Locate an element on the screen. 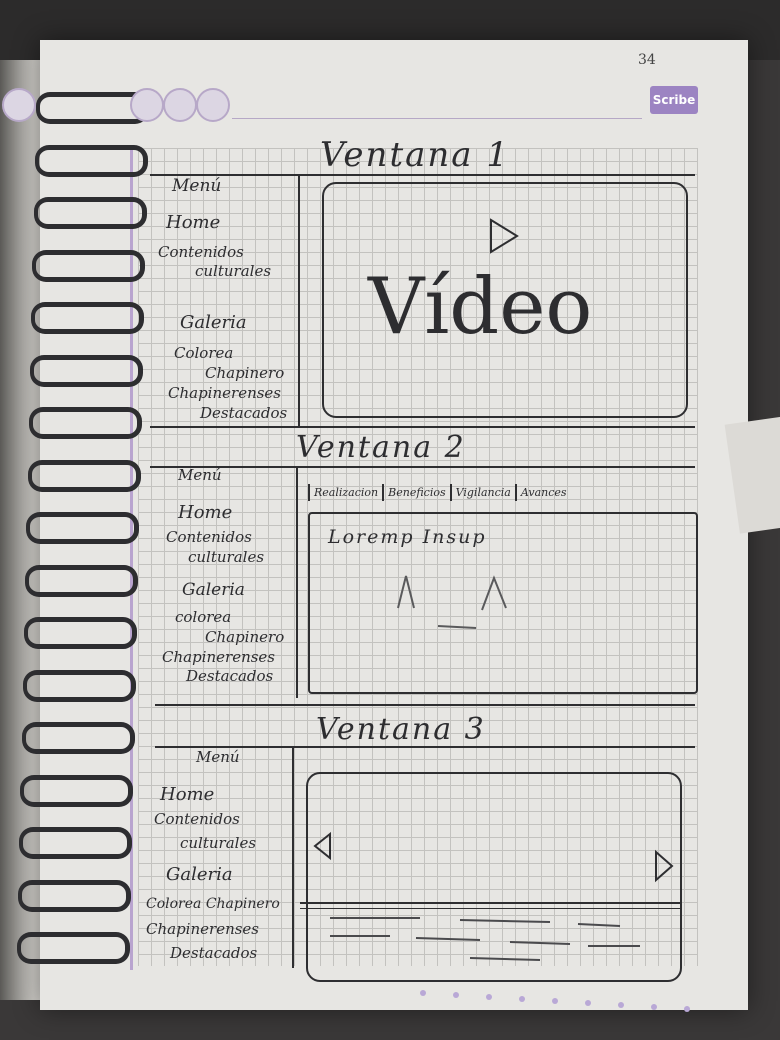 This screenshot has width=780, height=1040. tab-vigilancia: Vigilancia is located at coordinates (482, 492).